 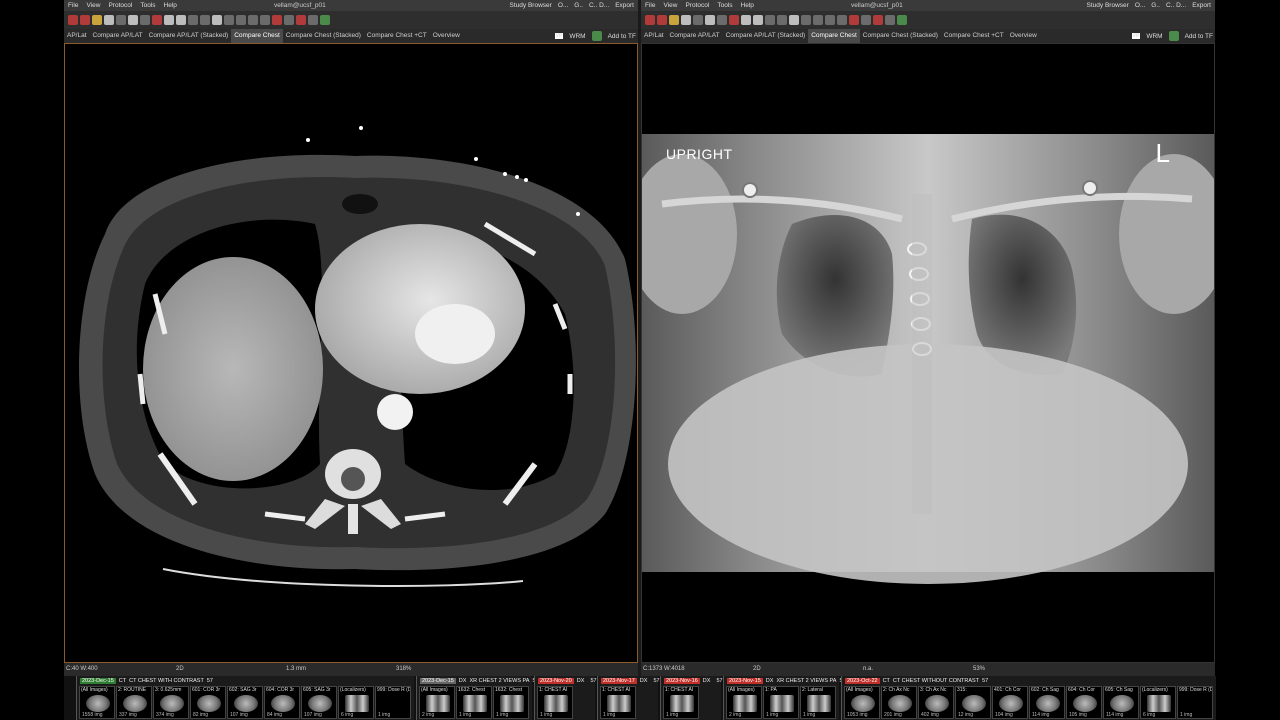 What do you see at coordinates (629, 681) in the screenshot?
I see `study-header: 2023-Nov-17 DX 57` at bounding box center [629, 681].